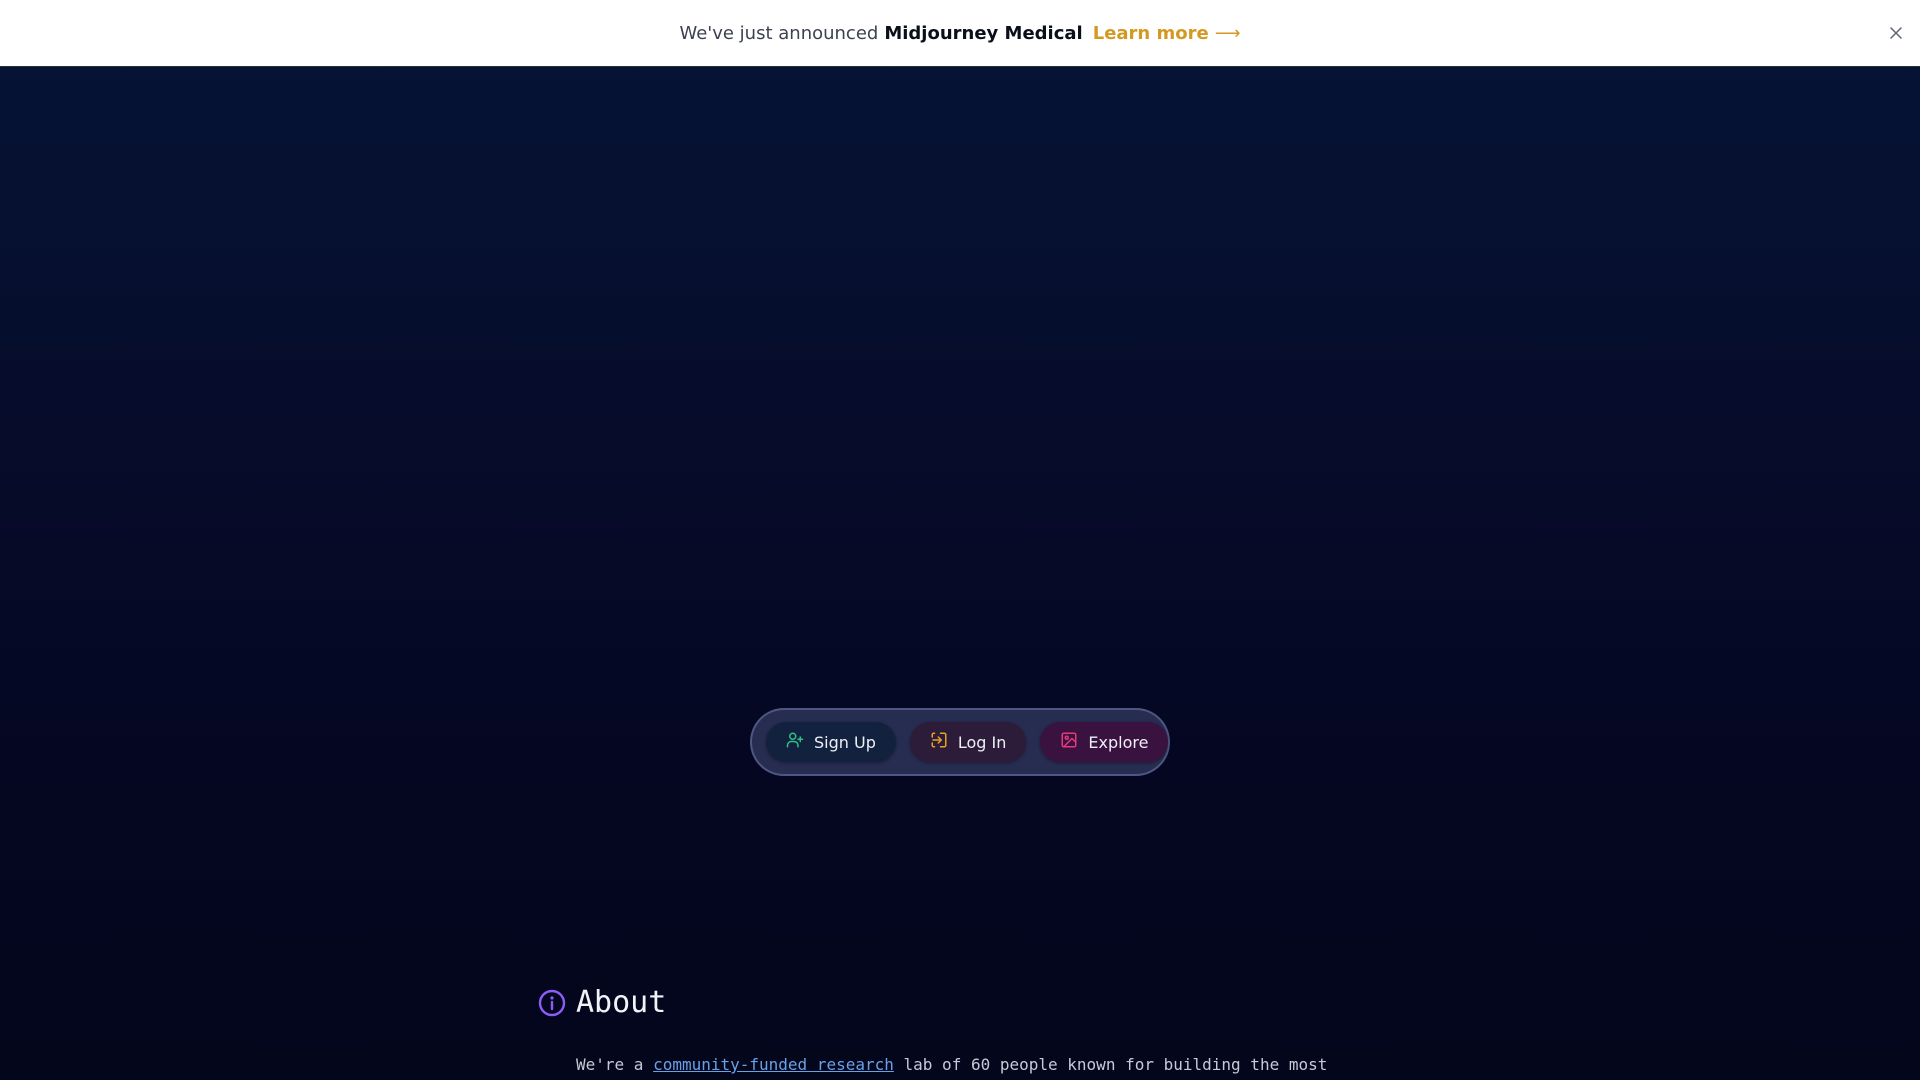 This screenshot has height=1080, width=1920. Describe the element at coordinates (1896, 33) in the screenshot. I see `close-icon` at that location.